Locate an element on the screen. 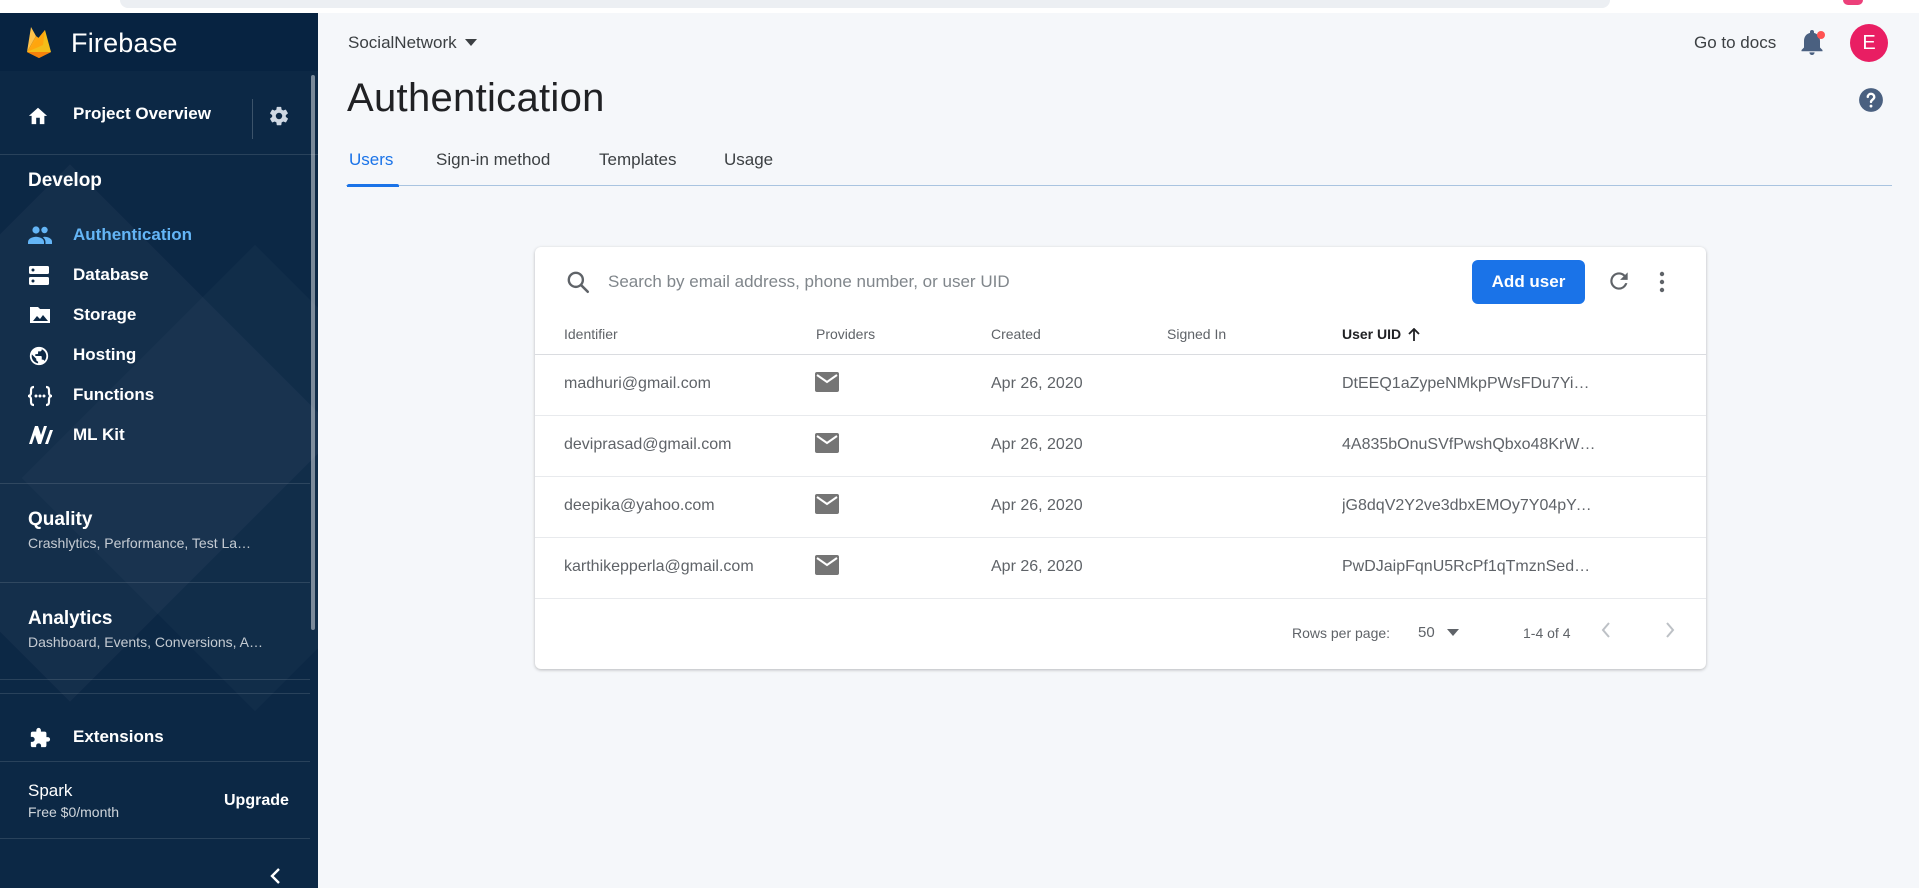  sidebar-item-authentication: Authentication is located at coordinates (155, 235).